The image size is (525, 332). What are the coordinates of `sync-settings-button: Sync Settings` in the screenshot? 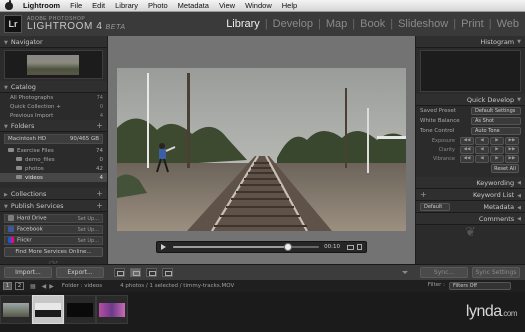 It's located at (496, 272).